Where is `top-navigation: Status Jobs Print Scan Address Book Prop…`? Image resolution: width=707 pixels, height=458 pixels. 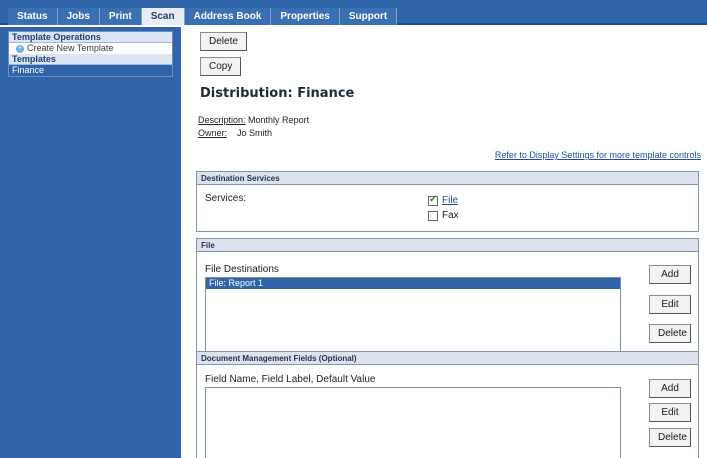
top-navigation: Status Jobs Print Scan Address Book Prop… is located at coordinates (353, 12).